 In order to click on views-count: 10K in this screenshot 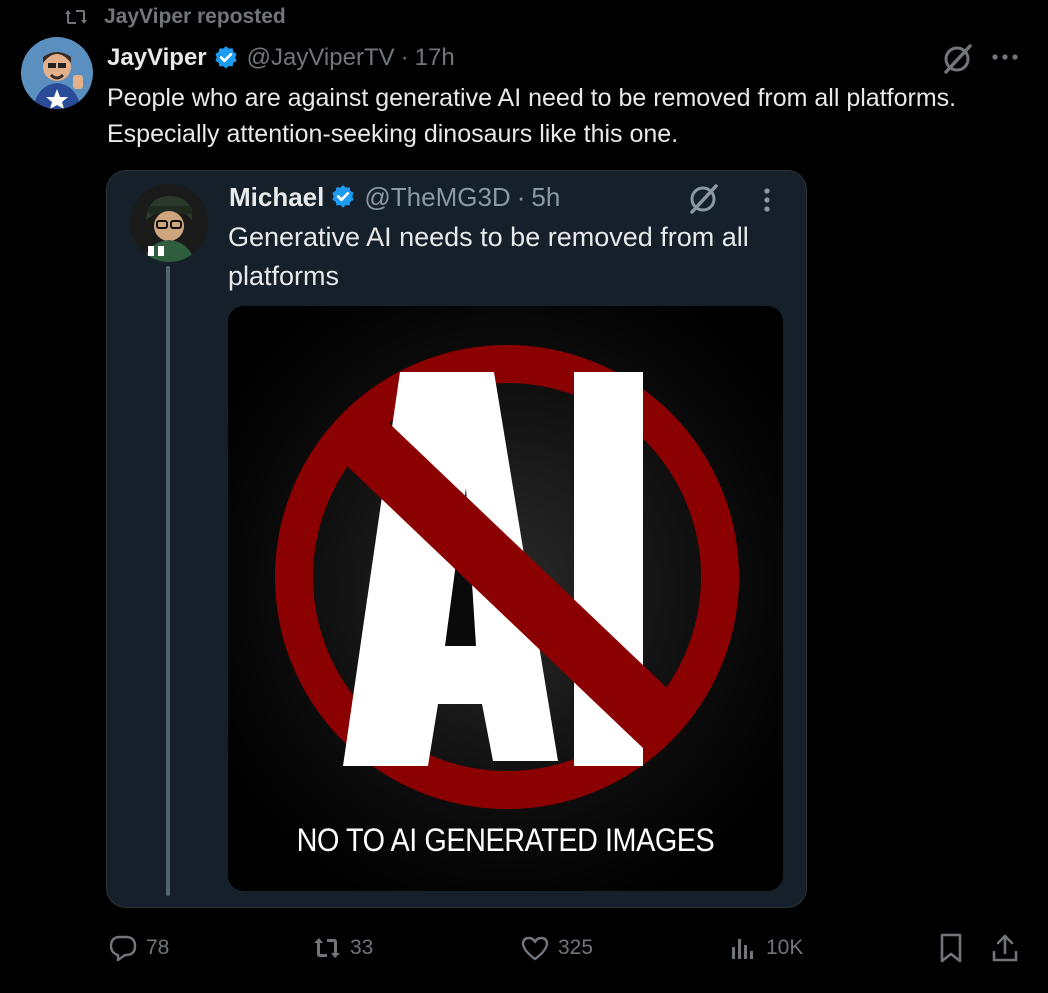, I will do `click(785, 947)`.